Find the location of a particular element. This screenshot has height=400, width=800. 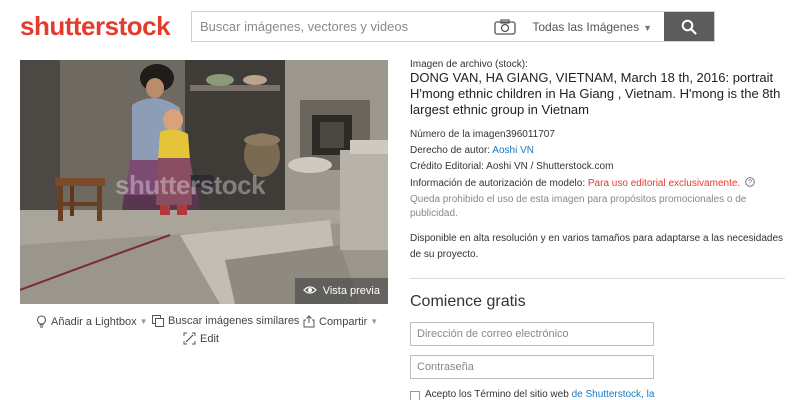

image-type-label: Todas las Imágenes is located at coordinates (586, 26).